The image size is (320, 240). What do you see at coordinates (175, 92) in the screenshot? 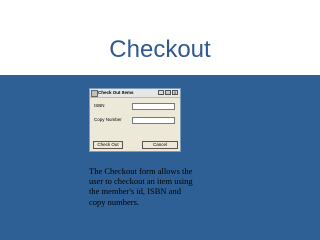
I see `close-button: X` at bounding box center [175, 92].